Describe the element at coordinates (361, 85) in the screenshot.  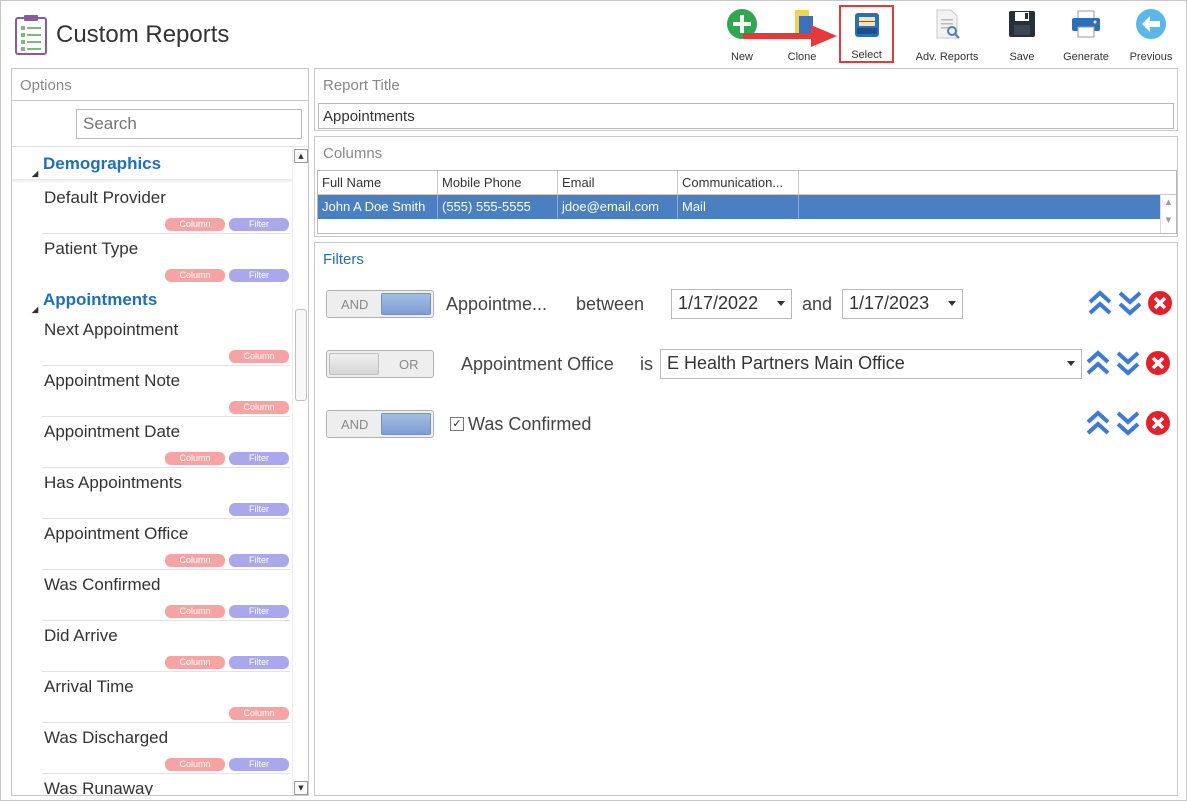
I see `report-title-header: Report Title` at that location.